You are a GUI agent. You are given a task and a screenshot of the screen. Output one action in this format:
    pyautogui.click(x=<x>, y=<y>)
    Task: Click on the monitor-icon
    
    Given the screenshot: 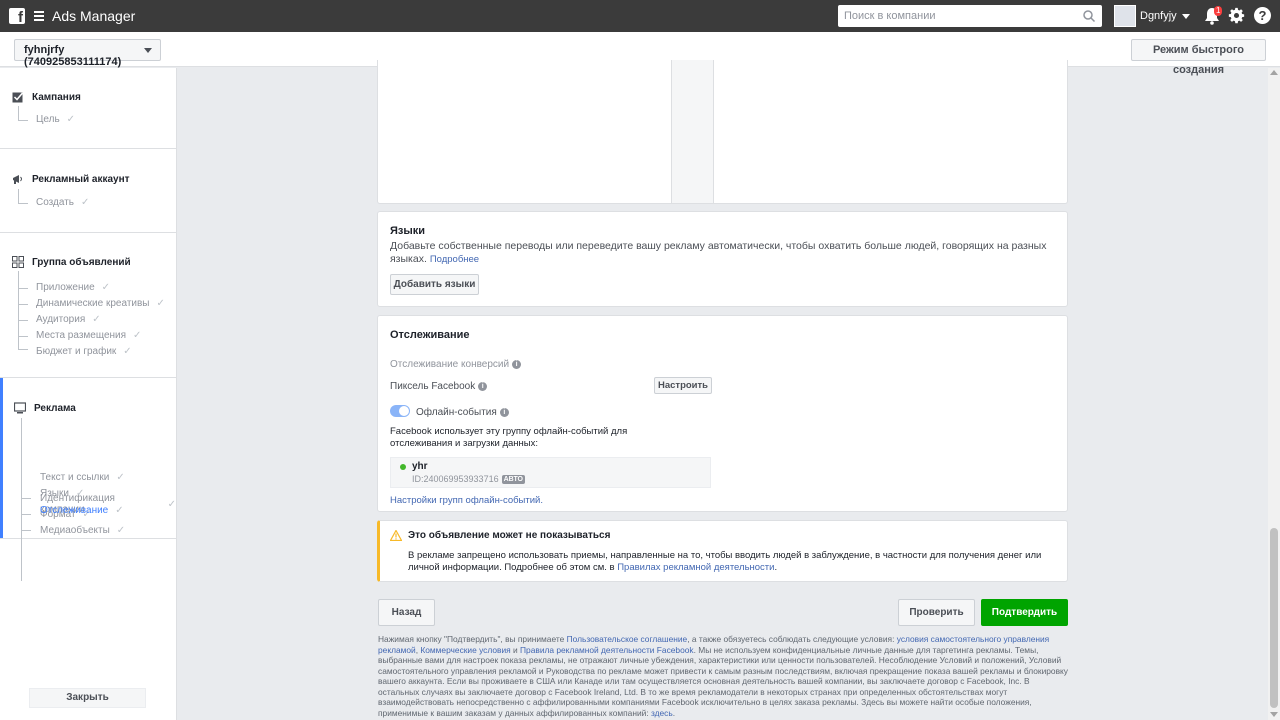 What is the action you would take?
    pyautogui.click(x=20, y=408)
    